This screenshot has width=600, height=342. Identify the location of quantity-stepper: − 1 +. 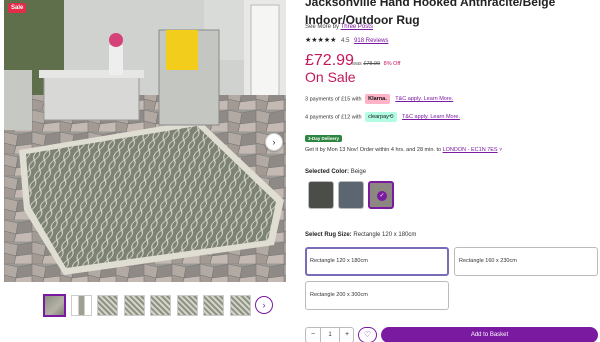
(329, 334).